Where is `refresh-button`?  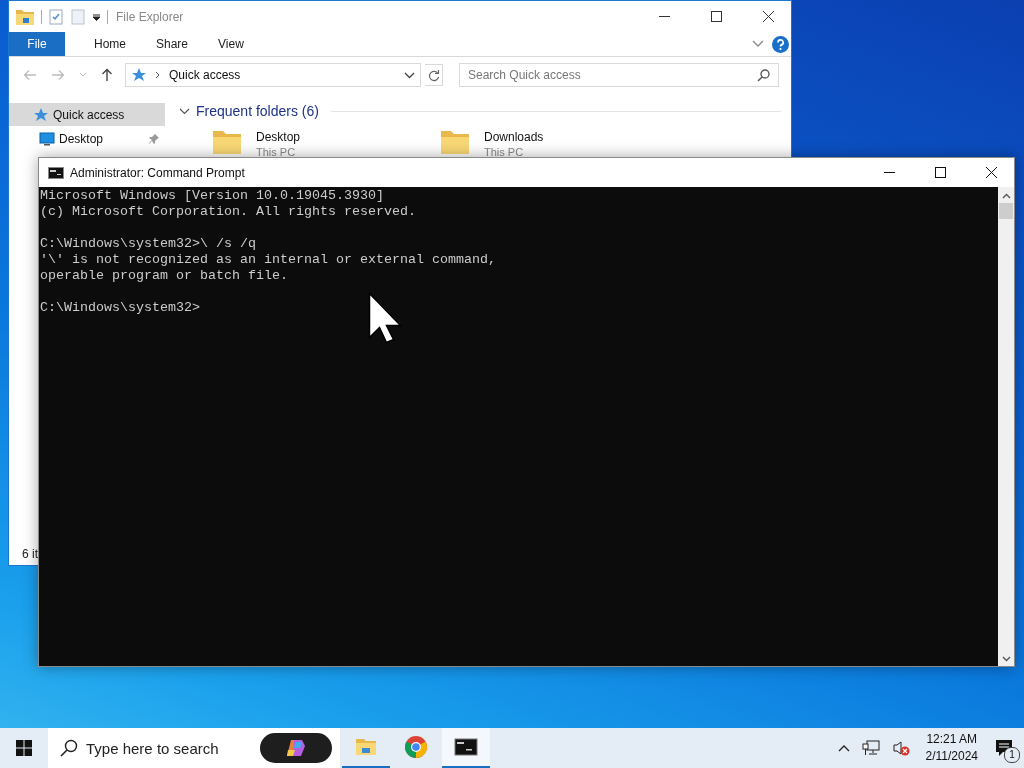 refresh-button is located at coordinates (434, 75).